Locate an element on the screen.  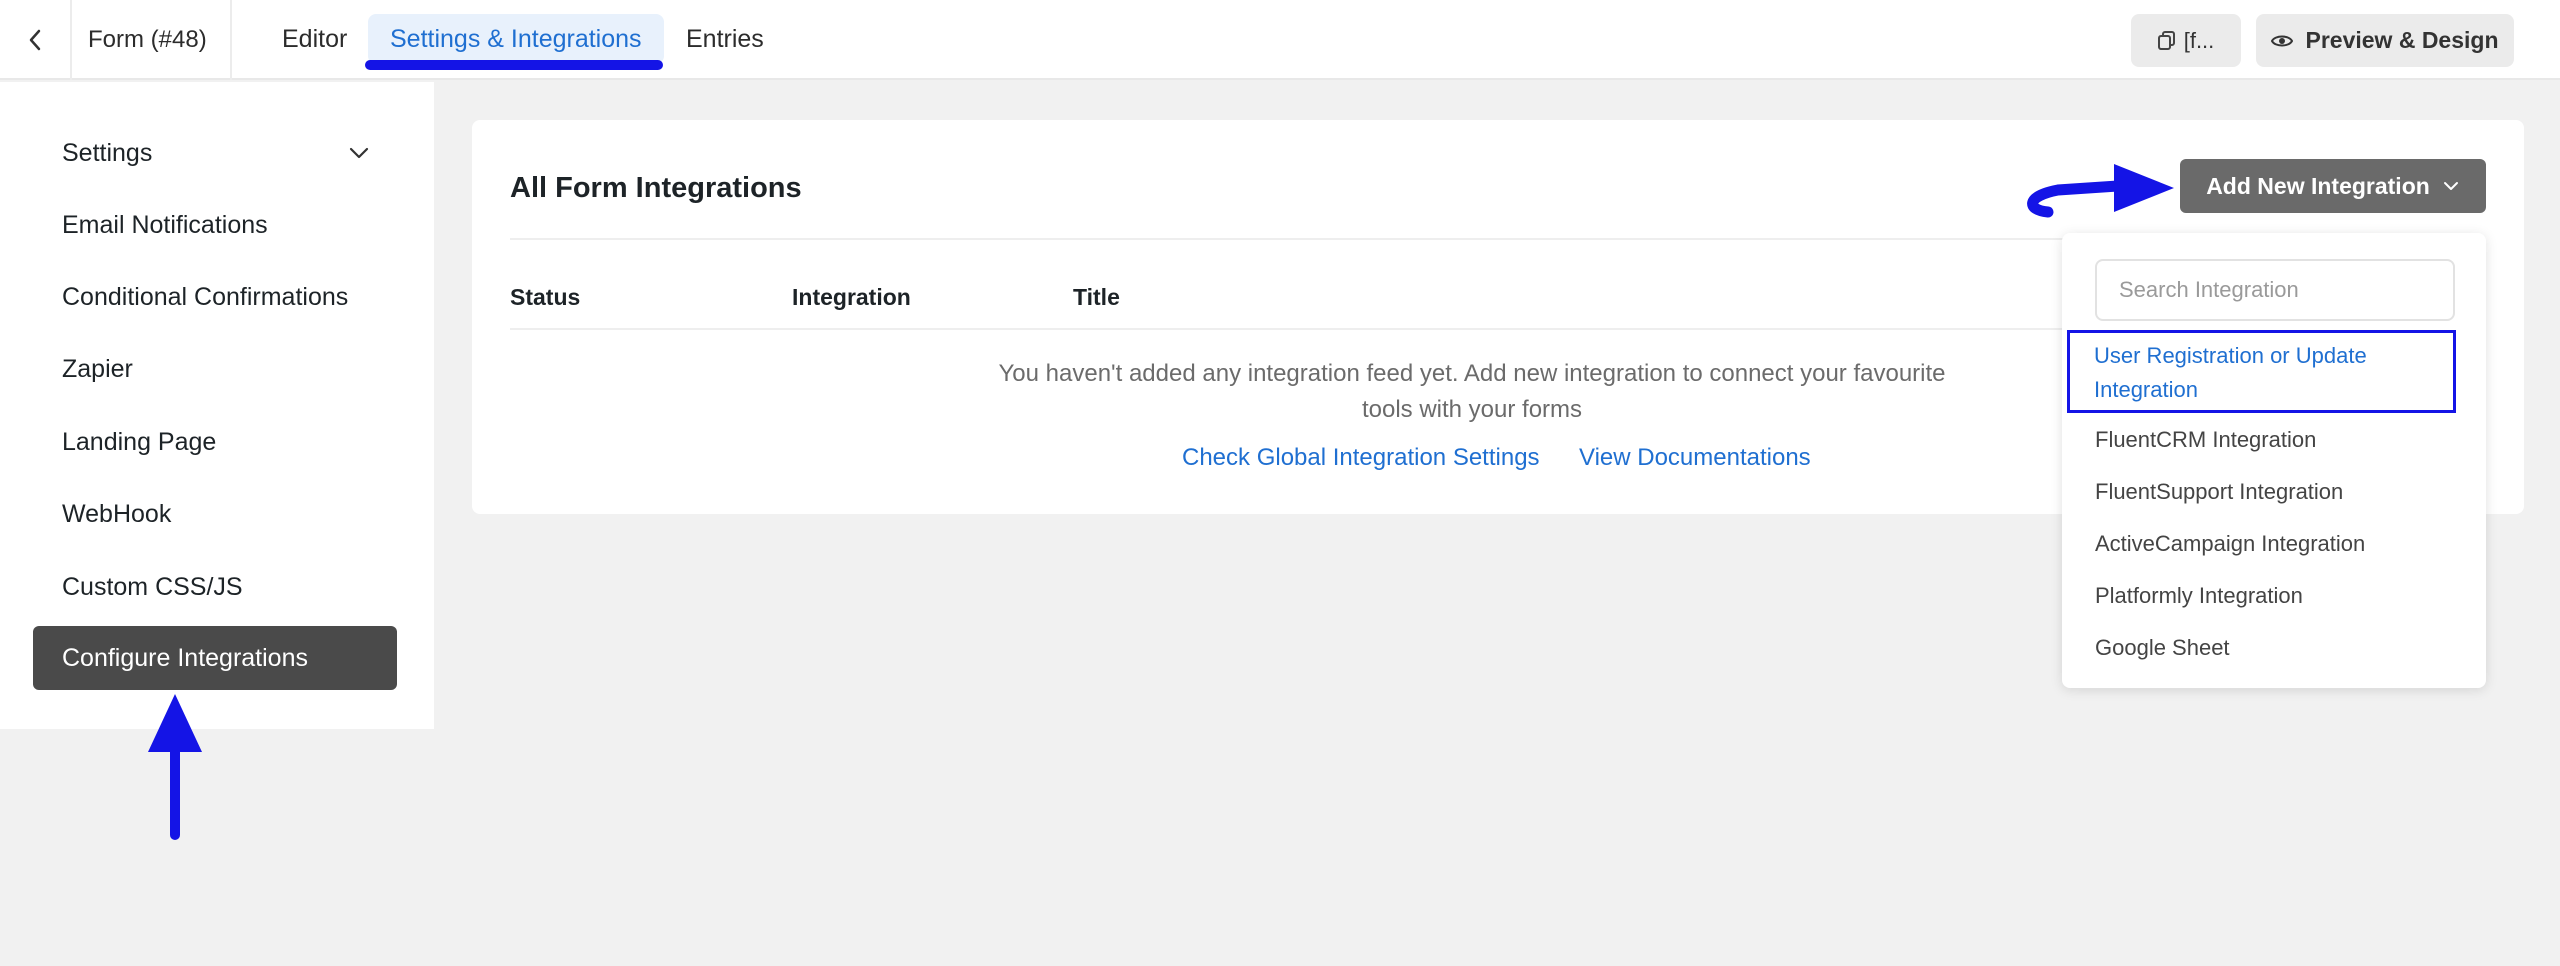
dropdown-item-fluentcrm: FluentCRM Integration is located at coordinates (2275, 440).